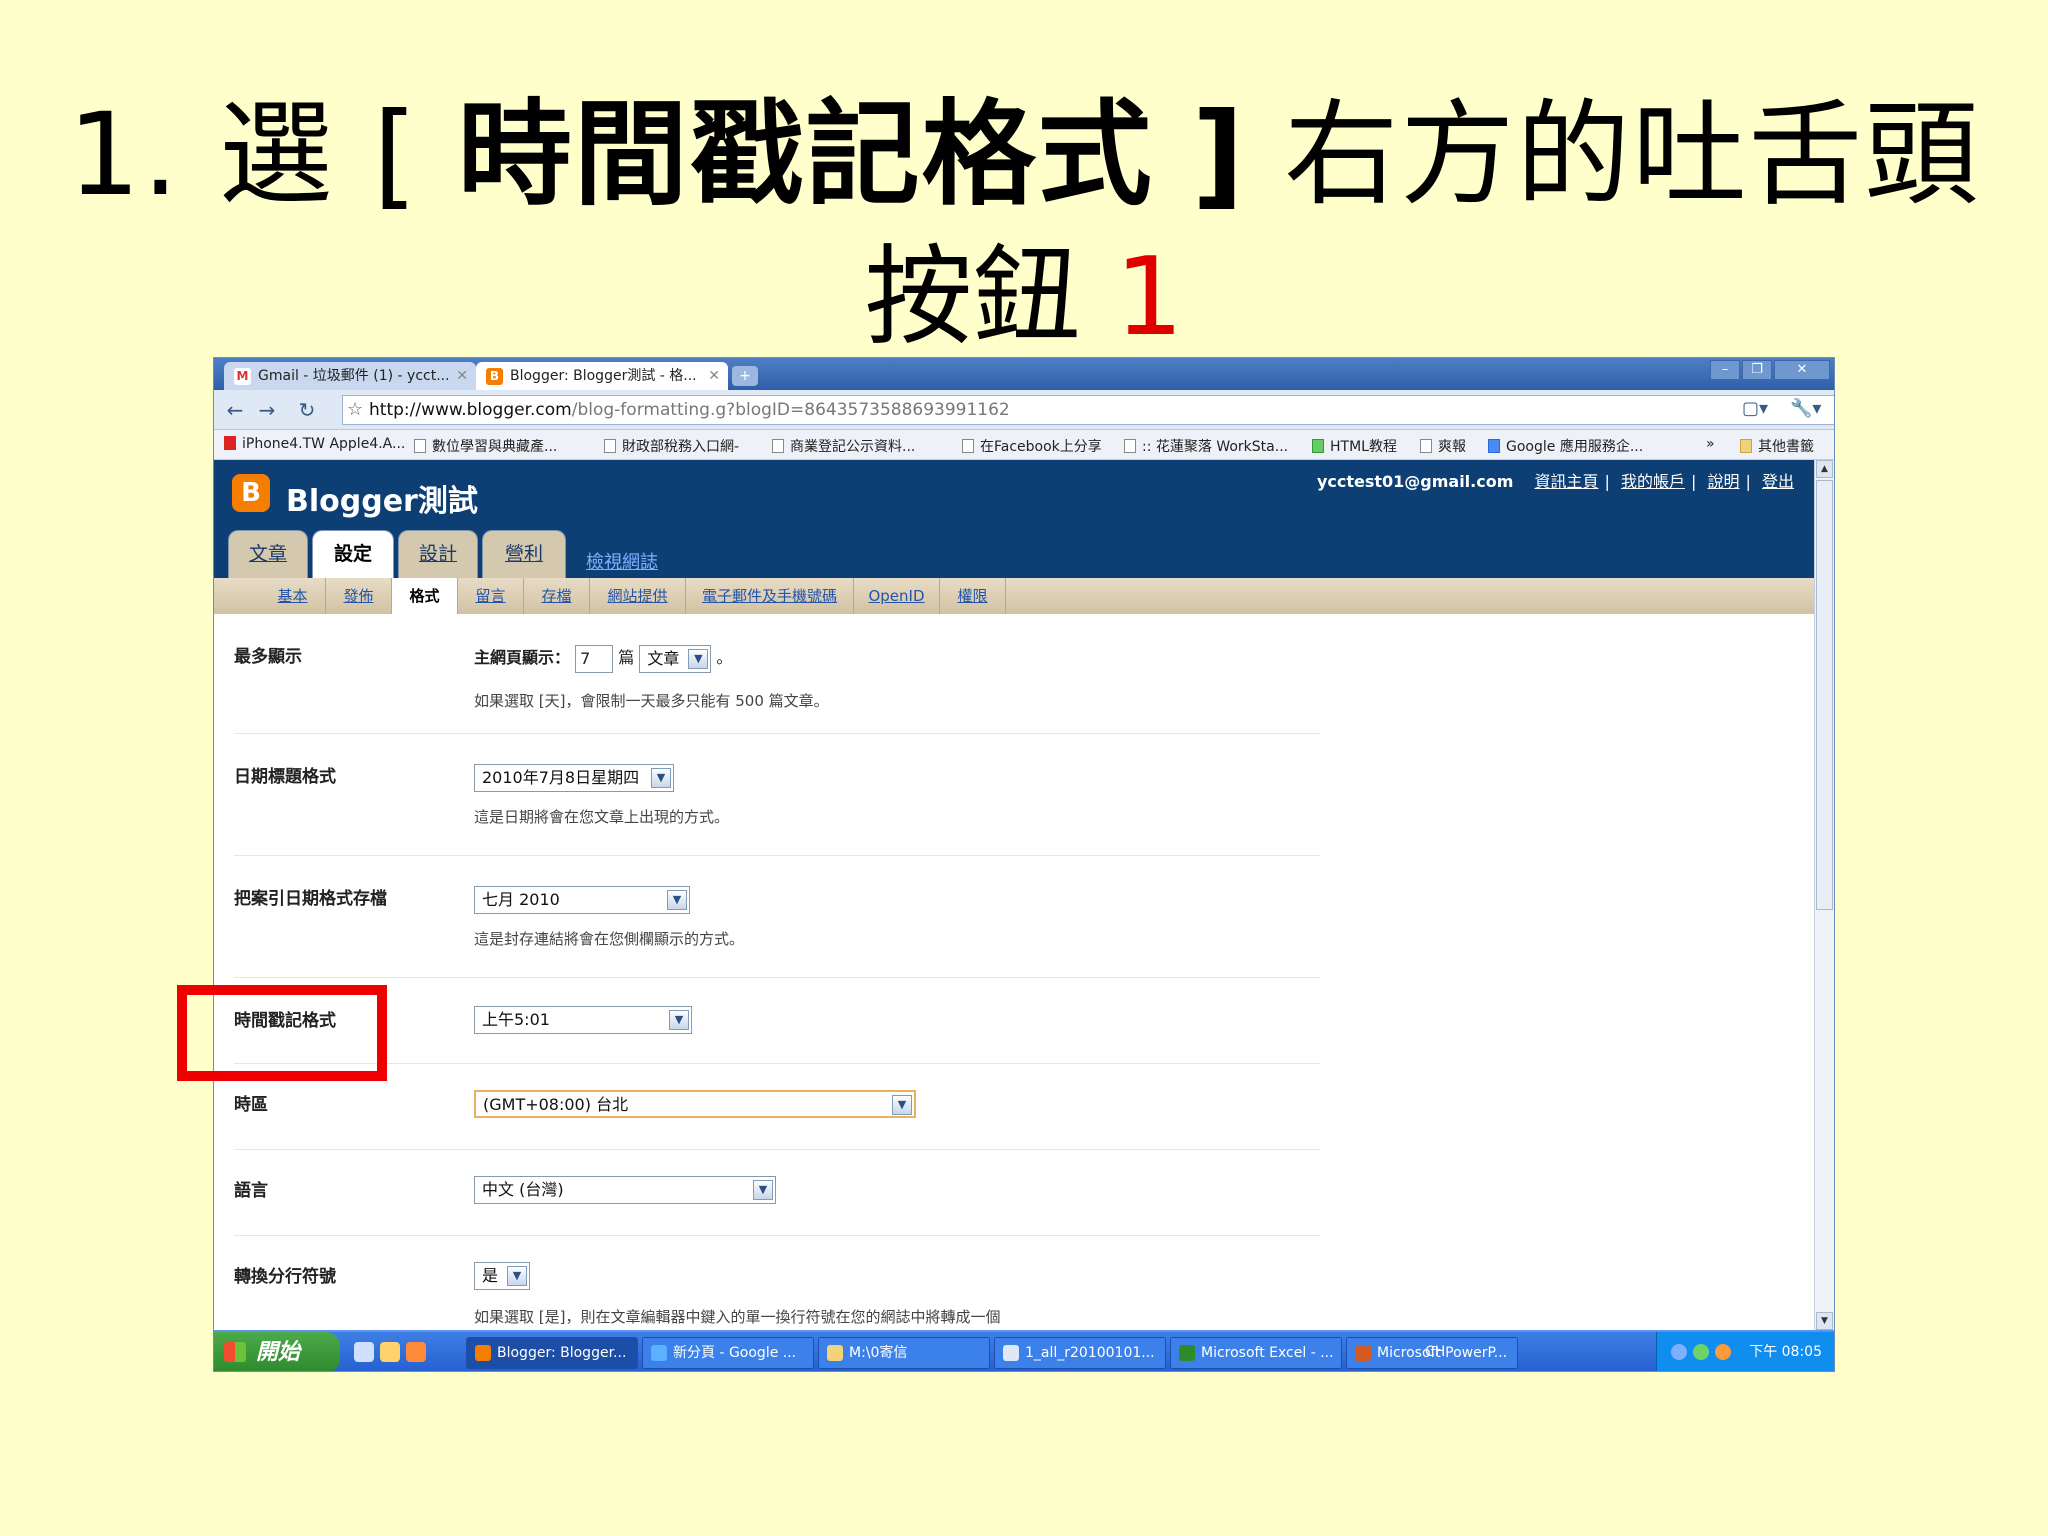 Image resolution: width=2048 pixels, height=1536 pixels. Describe the element at coordinates (1824, 469) in the screenshot. I see `scroll-up-icon: ▲` at that location.